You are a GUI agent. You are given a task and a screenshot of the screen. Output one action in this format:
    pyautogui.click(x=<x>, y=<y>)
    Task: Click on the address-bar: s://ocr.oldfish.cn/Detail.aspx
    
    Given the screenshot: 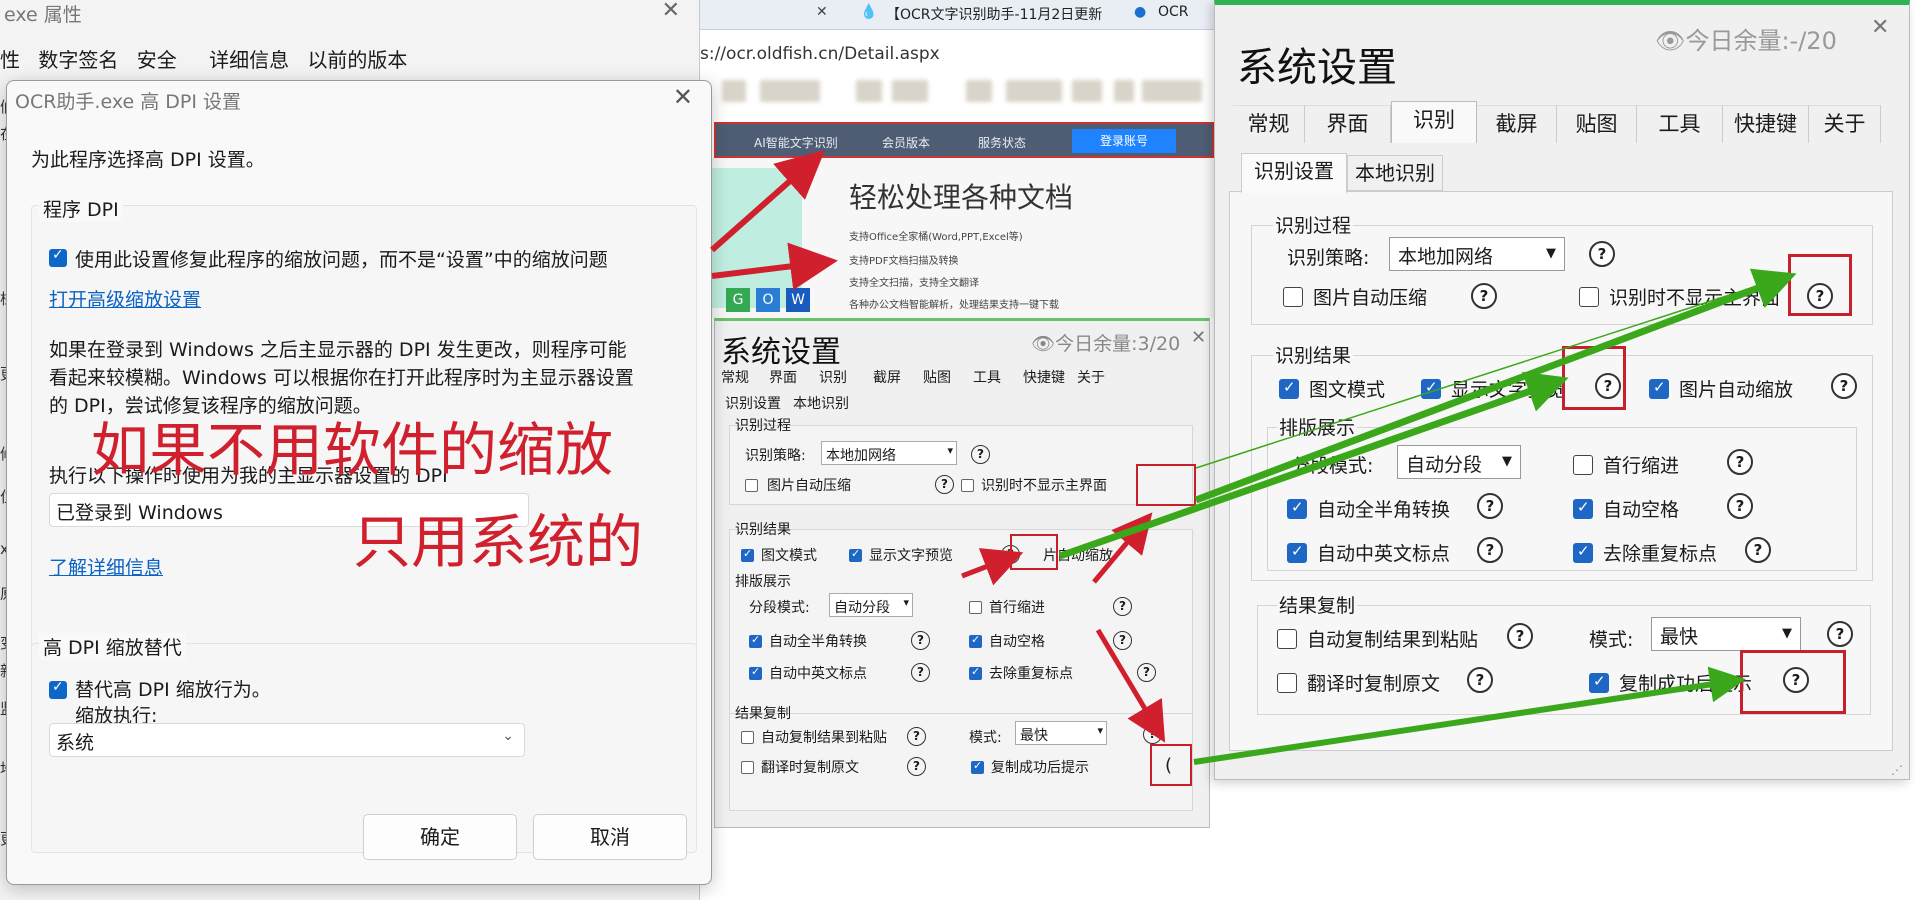 What is the action you would take?
    pyautogui.click(x=960, y=53)
    